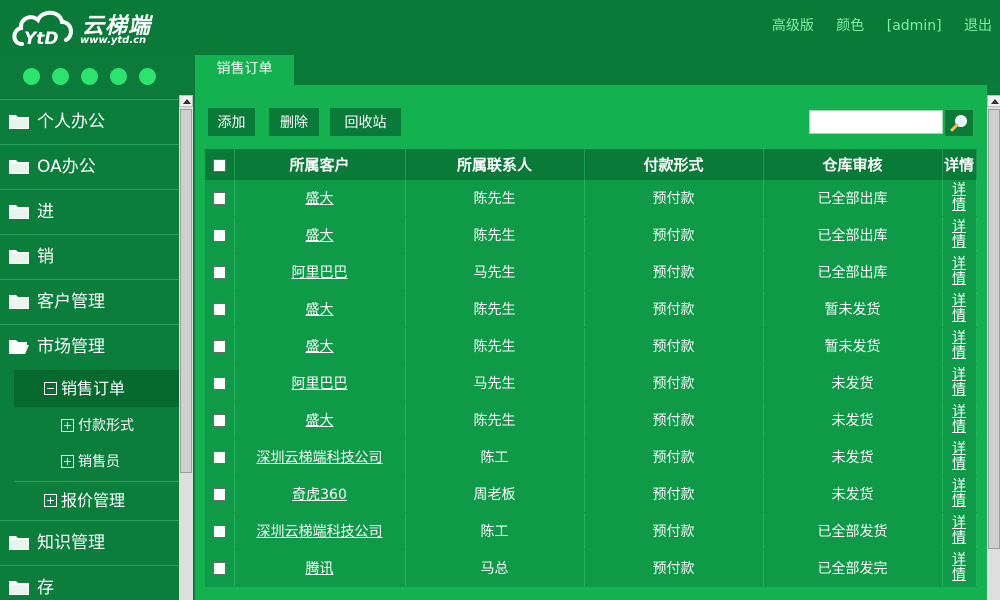 Image resolution: width=1000 pixels, height=600 pixels. What do you see at coordinates (793, 26) in the screenshot?
I see `advanced-version-link: 高级版` at bounding box center [793, 26].